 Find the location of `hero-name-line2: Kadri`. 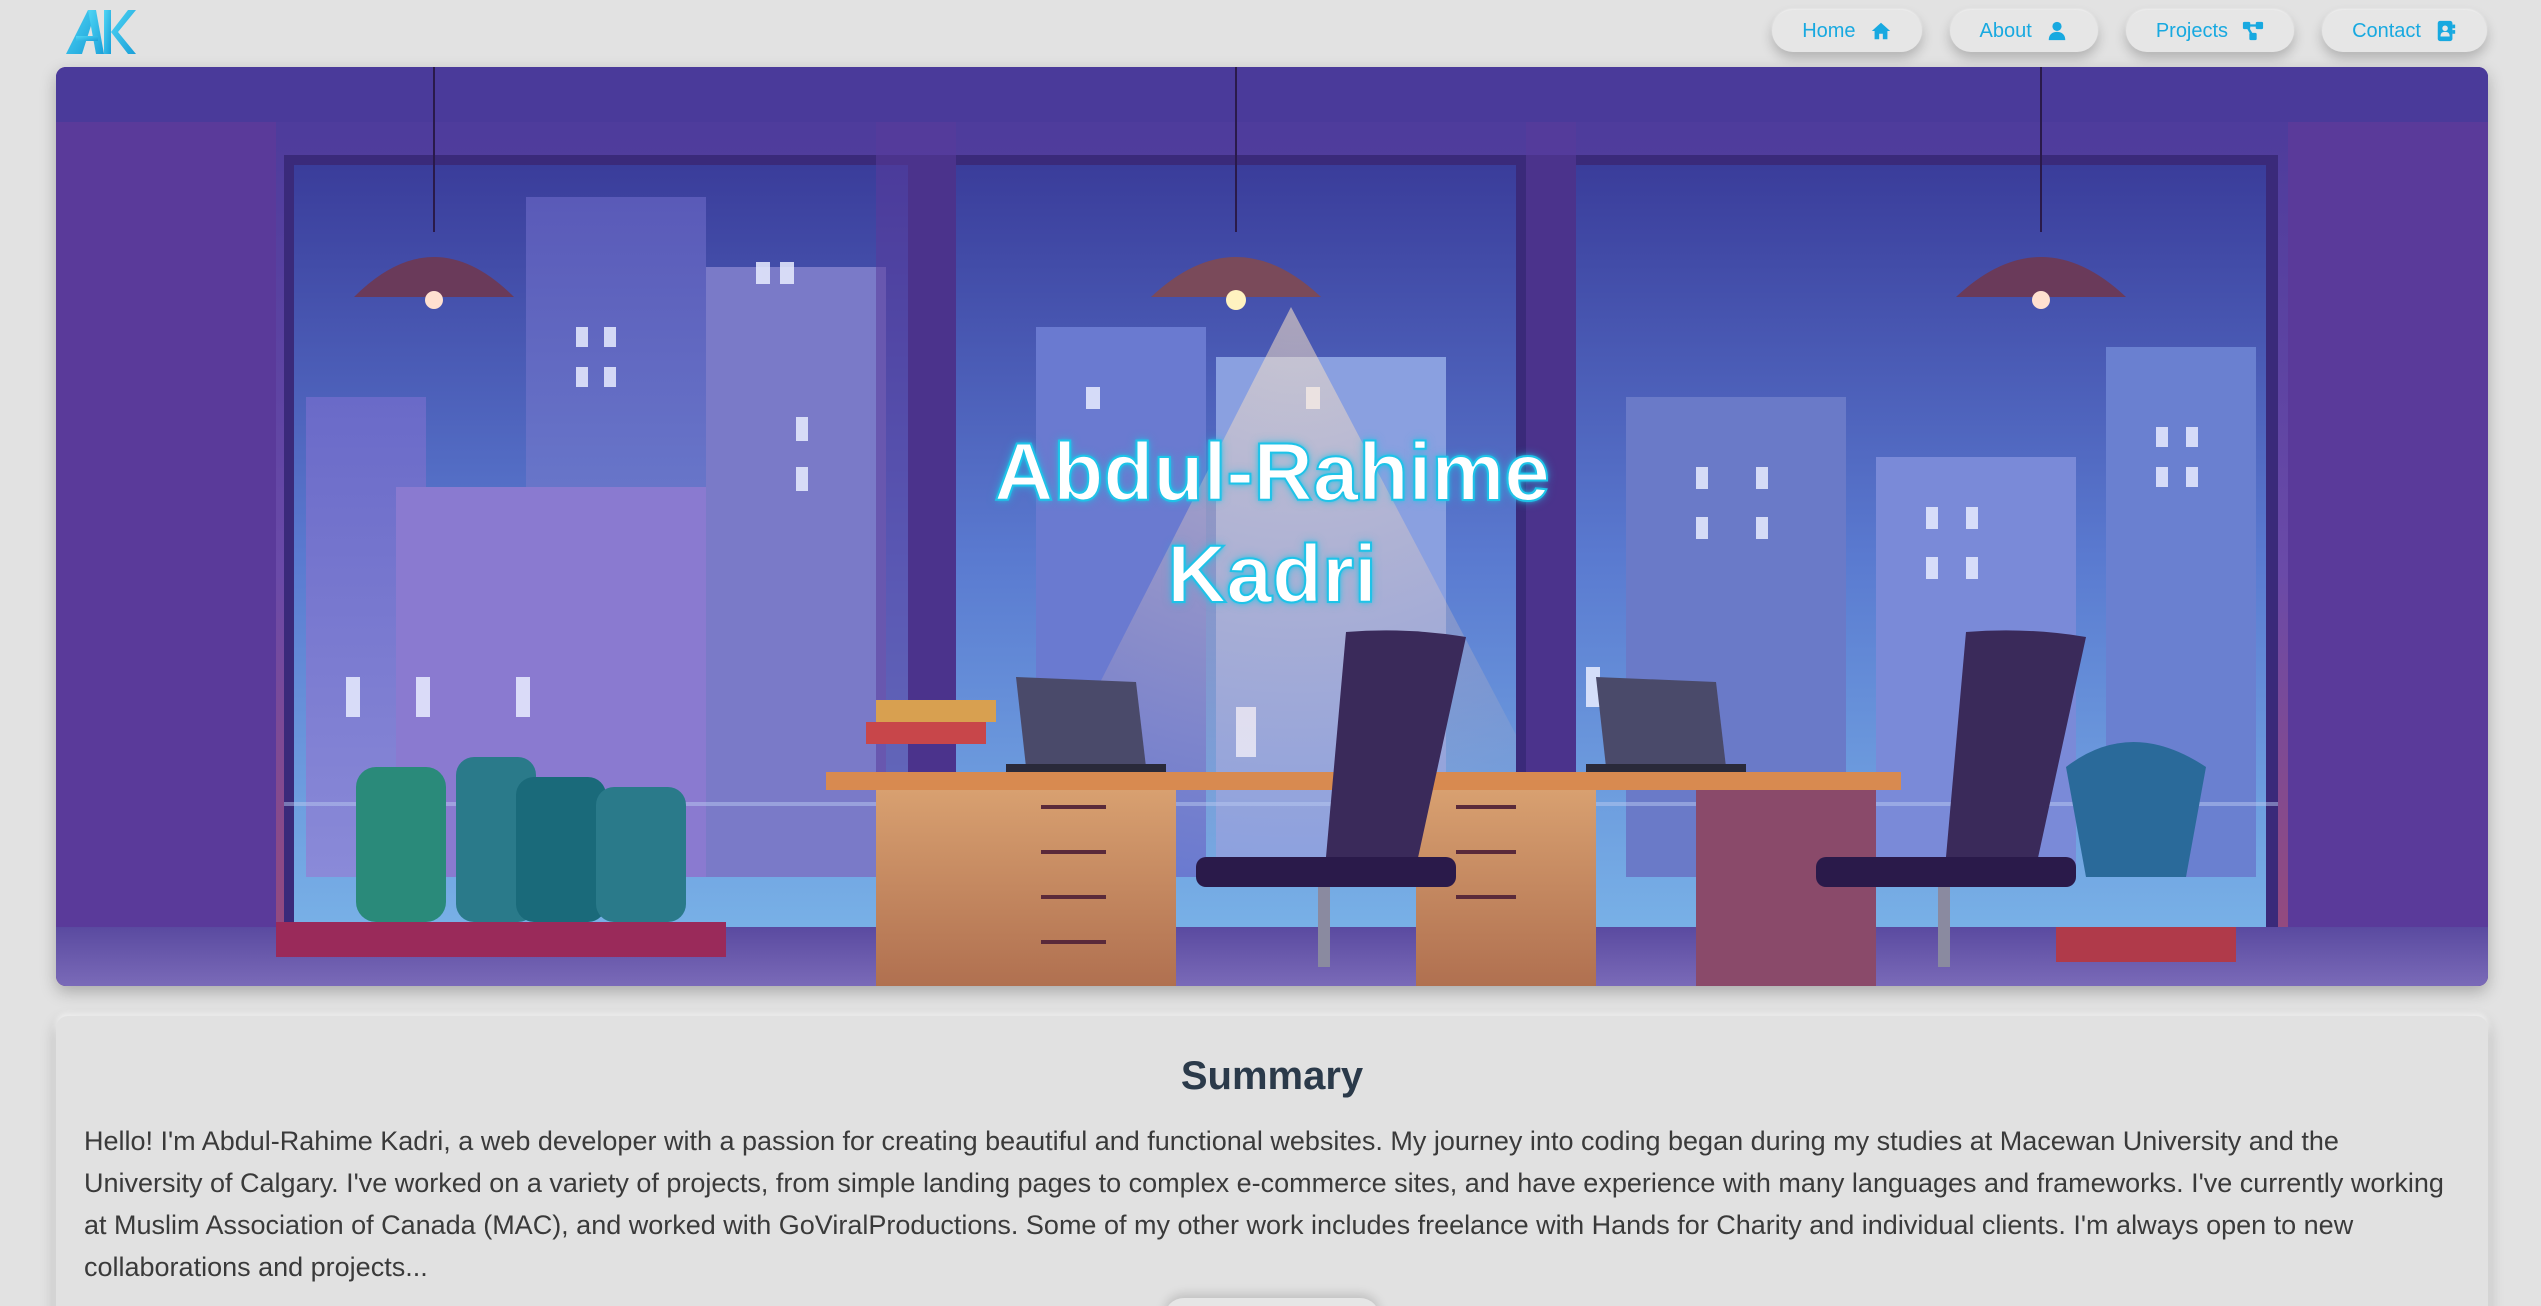

hero-name-line2: Kadri is located at coordinates (1272, 574).